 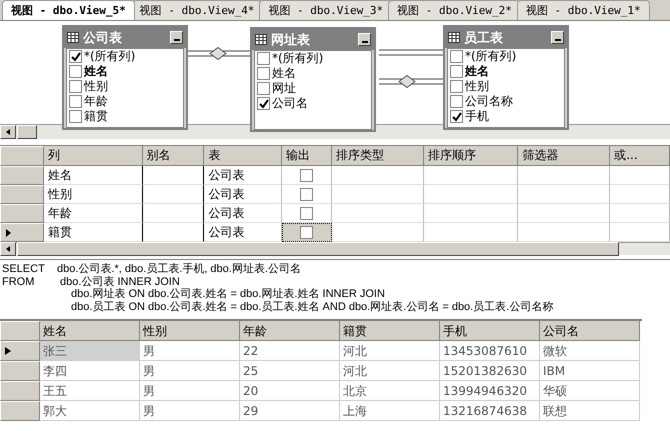 I want to click on table-title: 网址表, so click(x=291, y=40).